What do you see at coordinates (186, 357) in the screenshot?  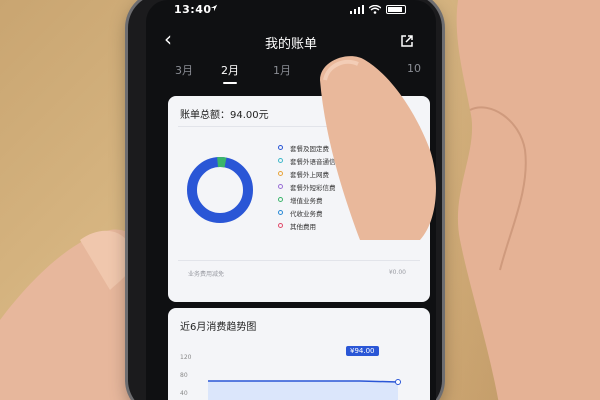 I see `y-tick-label: 120` at bounding box center [186, 357].